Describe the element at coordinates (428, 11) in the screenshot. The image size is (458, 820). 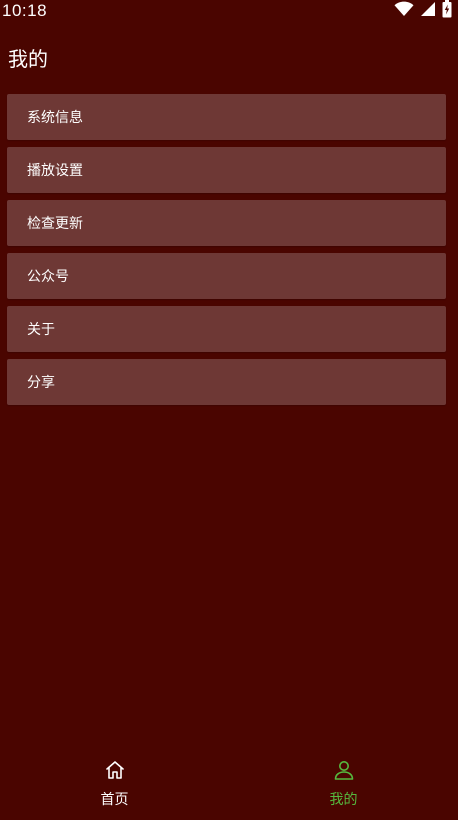
I see `signal-icon` at that location.